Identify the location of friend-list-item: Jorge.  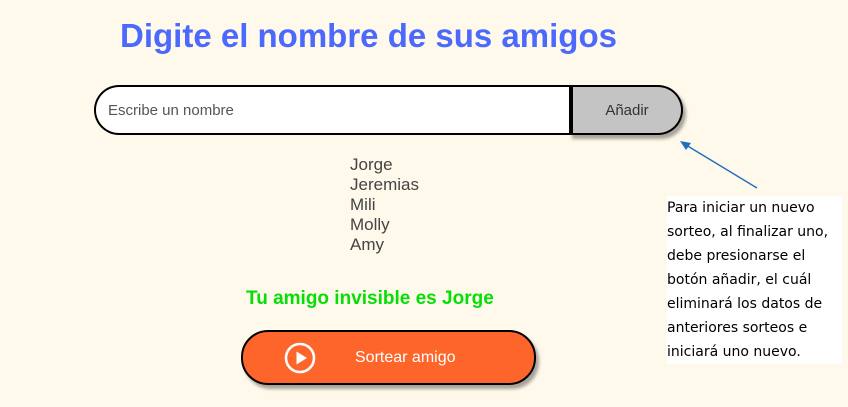
(371, 164).